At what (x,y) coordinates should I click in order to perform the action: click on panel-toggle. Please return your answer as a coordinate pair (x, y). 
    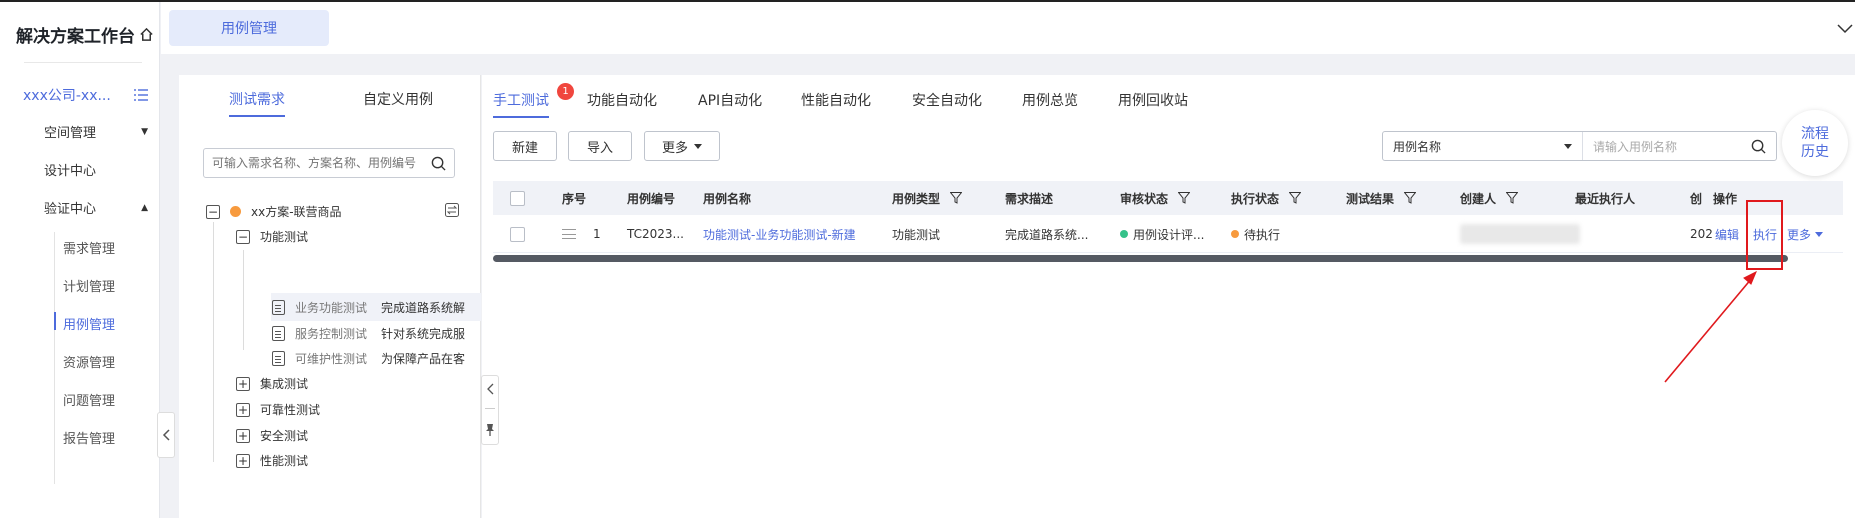
    Looking at the image, I should click on (490, 410).